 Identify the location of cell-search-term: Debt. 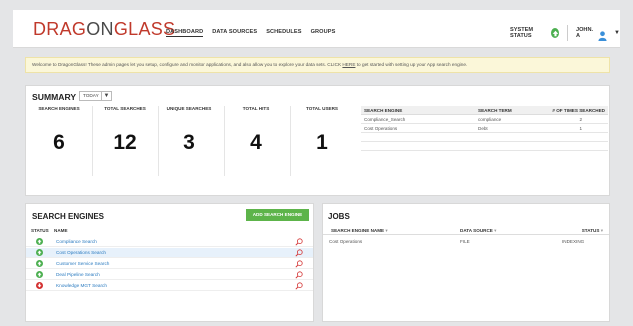
(483, 128).